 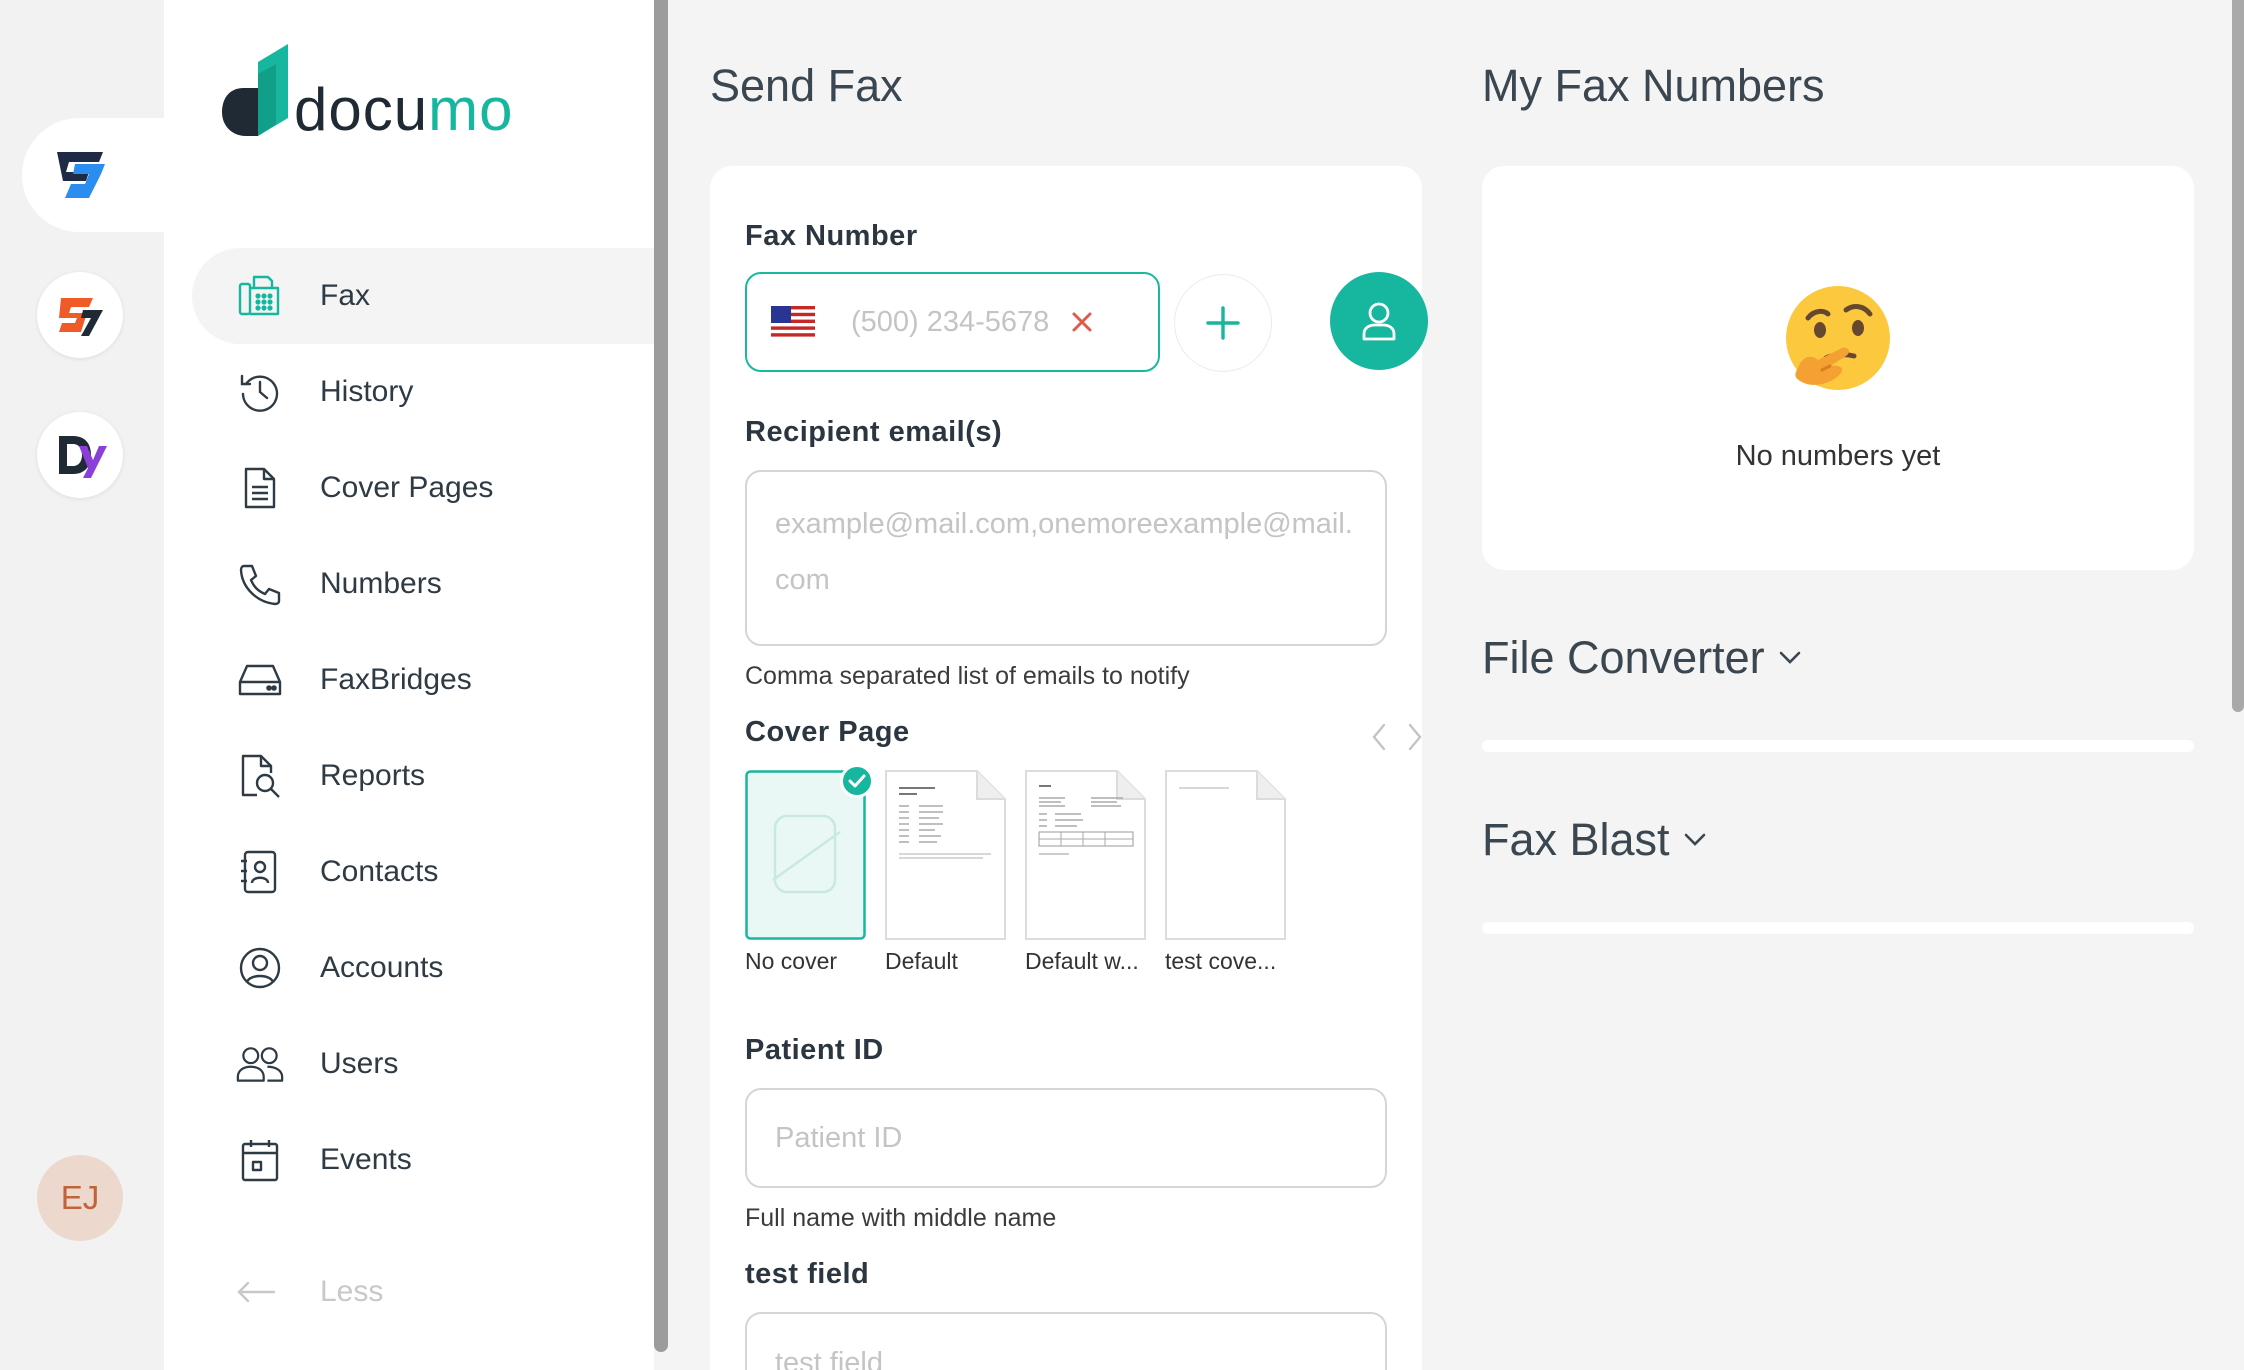 I want to click on person-icon, so click(x=1379, y=321).